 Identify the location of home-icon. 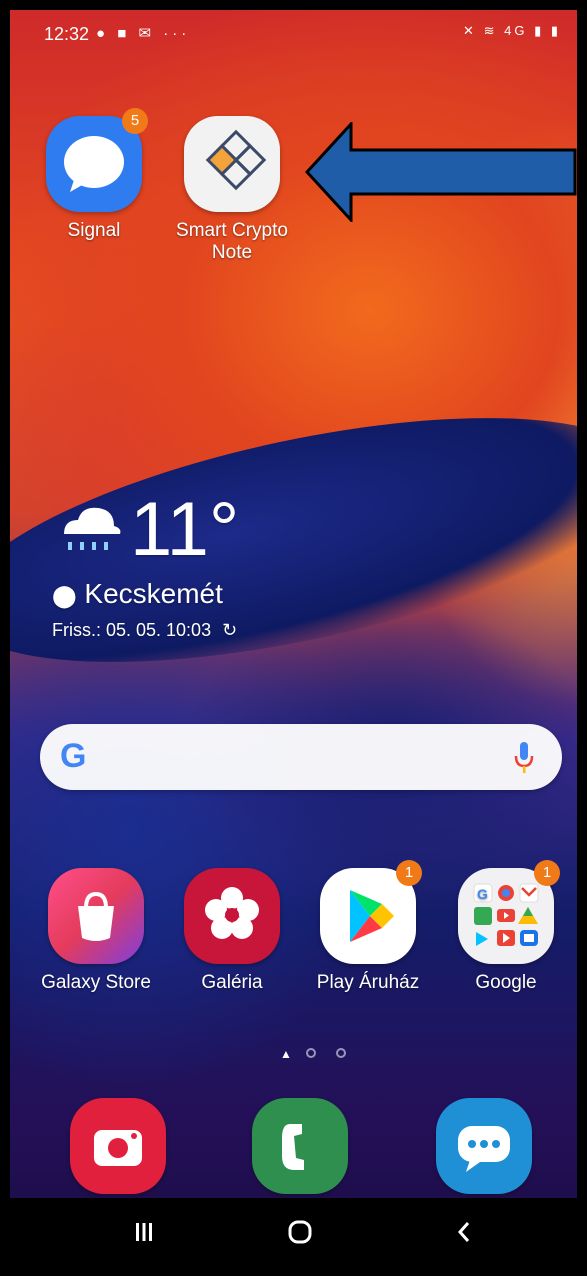
(300, 1232).